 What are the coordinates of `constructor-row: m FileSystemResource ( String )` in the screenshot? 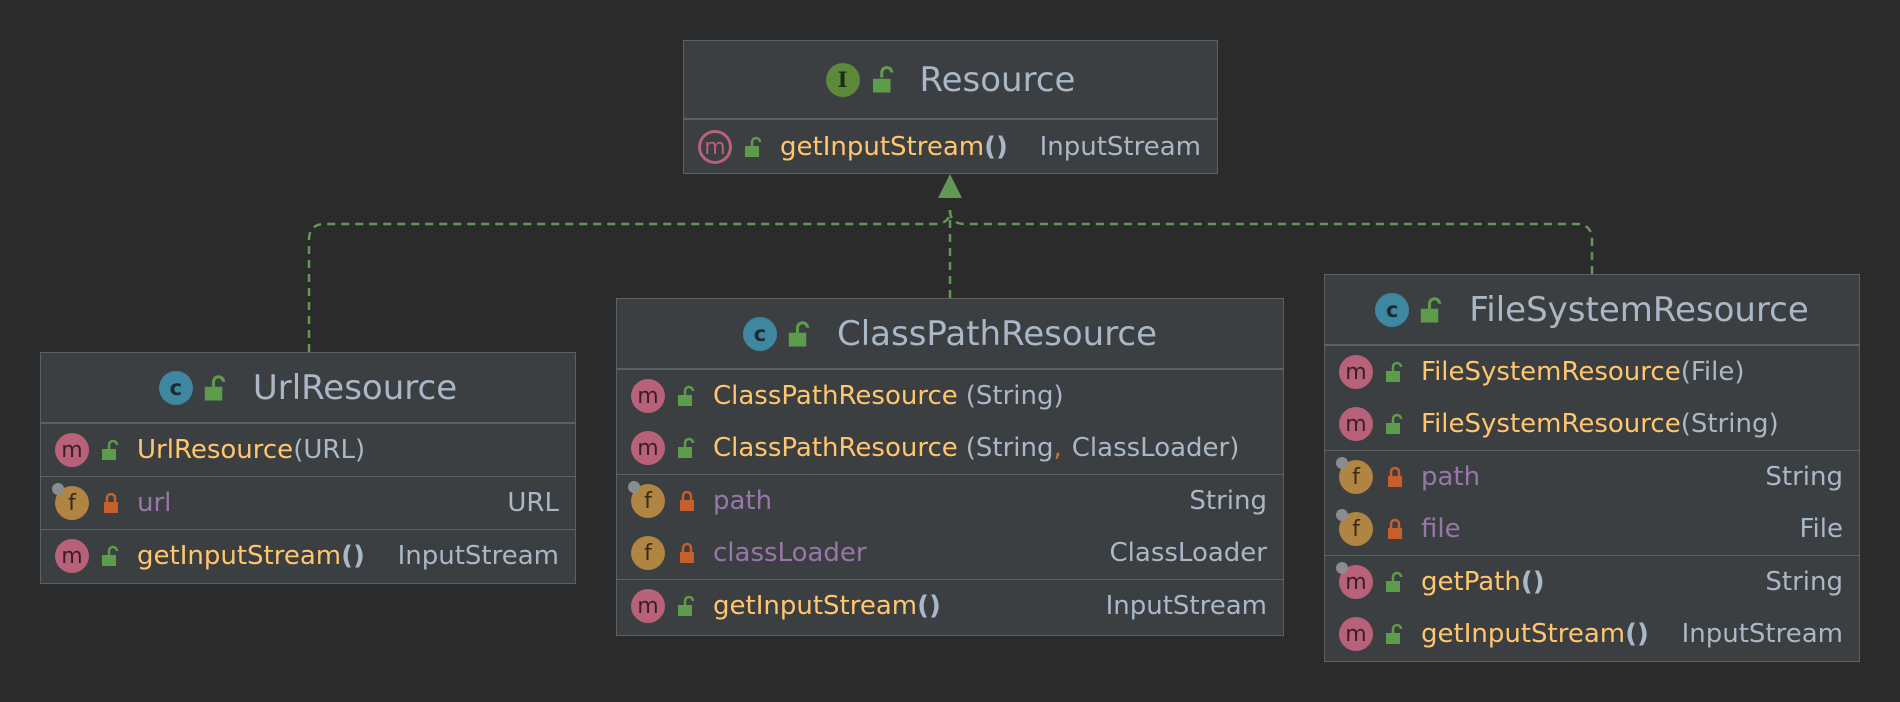 It's located at (1592, 424).